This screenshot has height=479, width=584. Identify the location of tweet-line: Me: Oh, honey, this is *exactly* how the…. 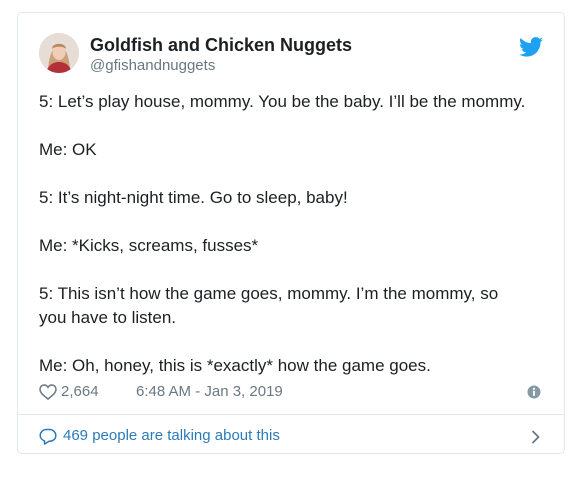
(235, 365).